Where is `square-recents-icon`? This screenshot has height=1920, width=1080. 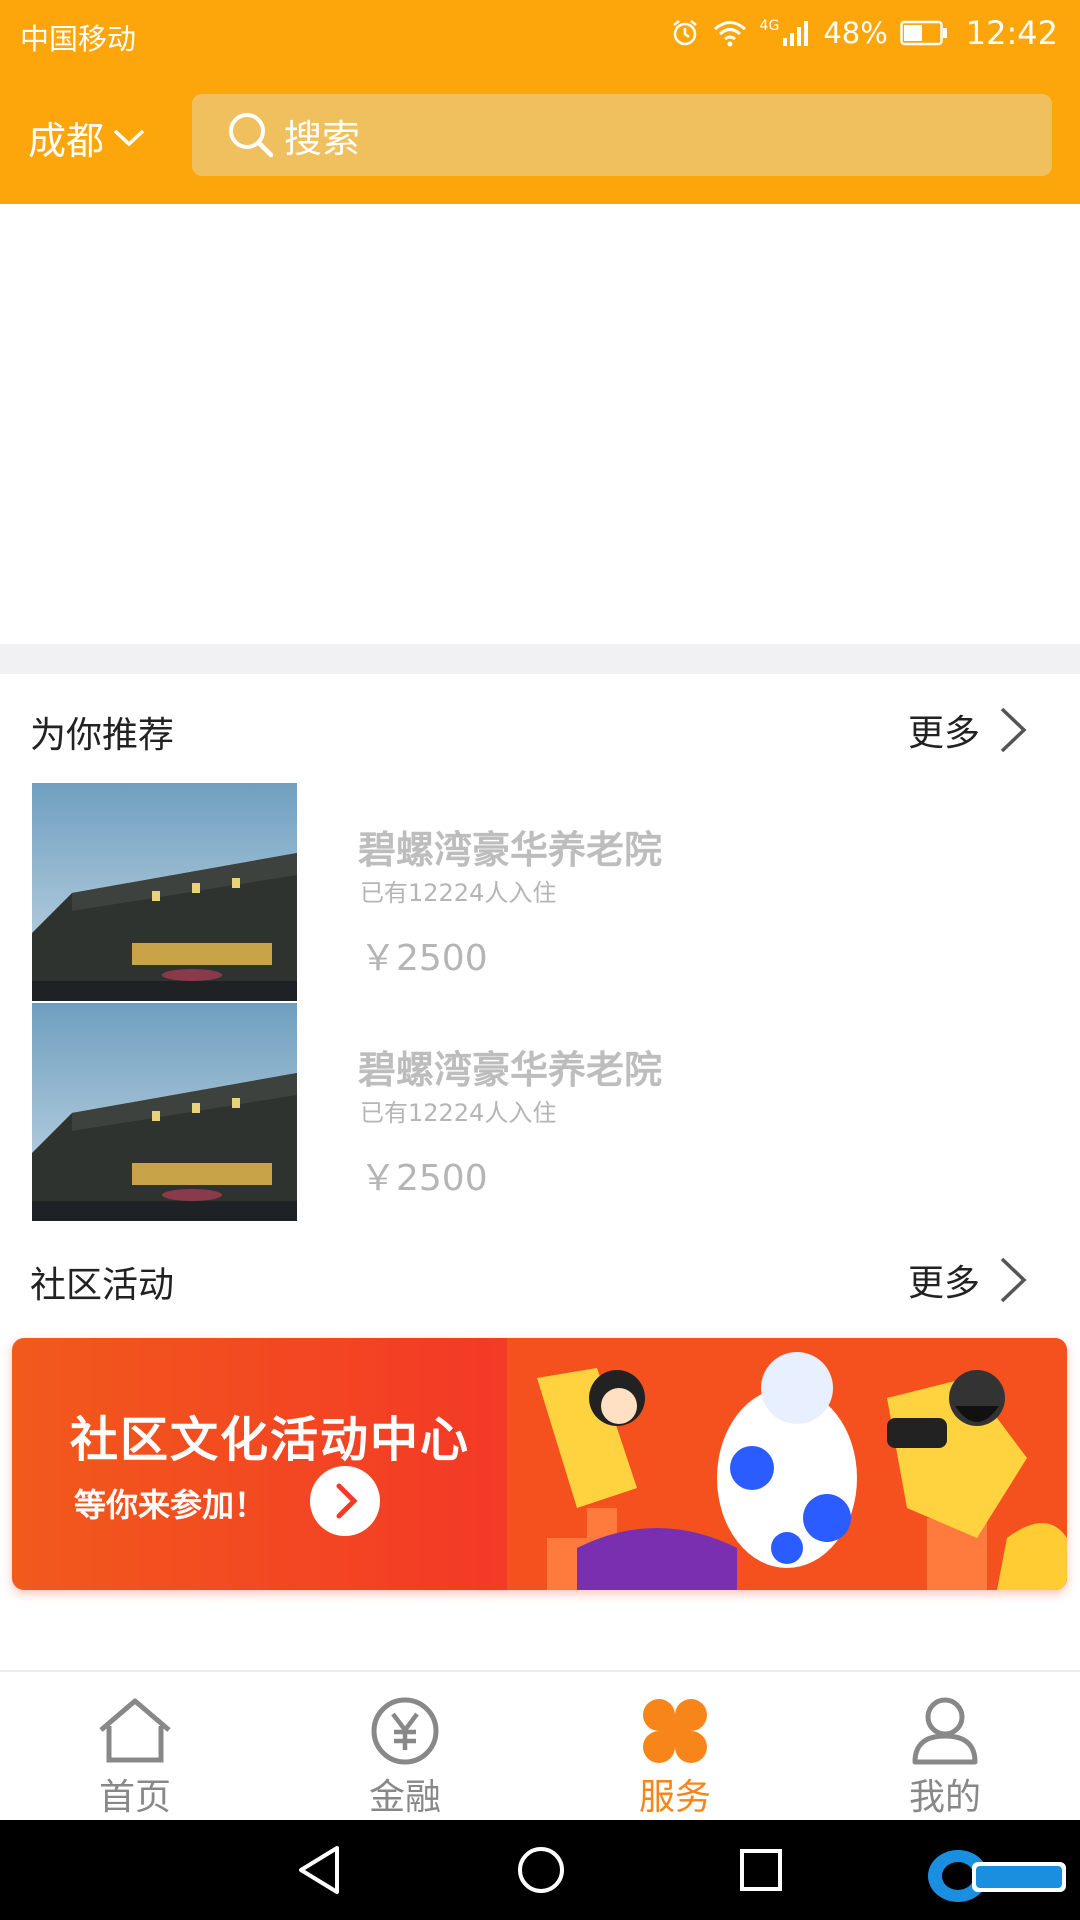 square-recents-icon is located at coordinates (761, 1870).